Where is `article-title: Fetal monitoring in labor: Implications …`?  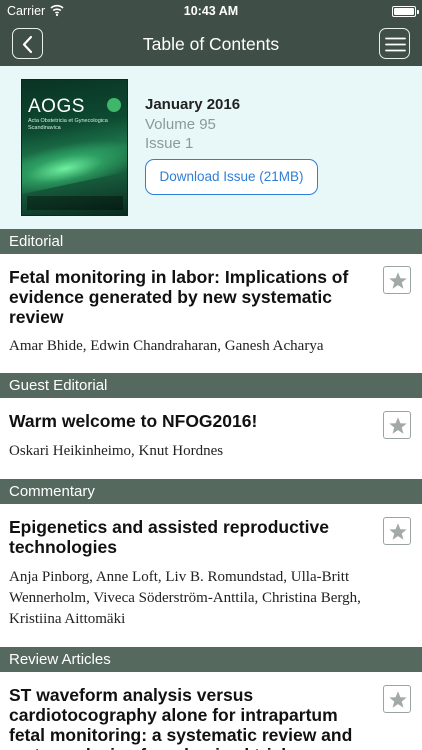
article-title: Fetal monitoring in labor: Implications … is located at coordinates (192, 297).